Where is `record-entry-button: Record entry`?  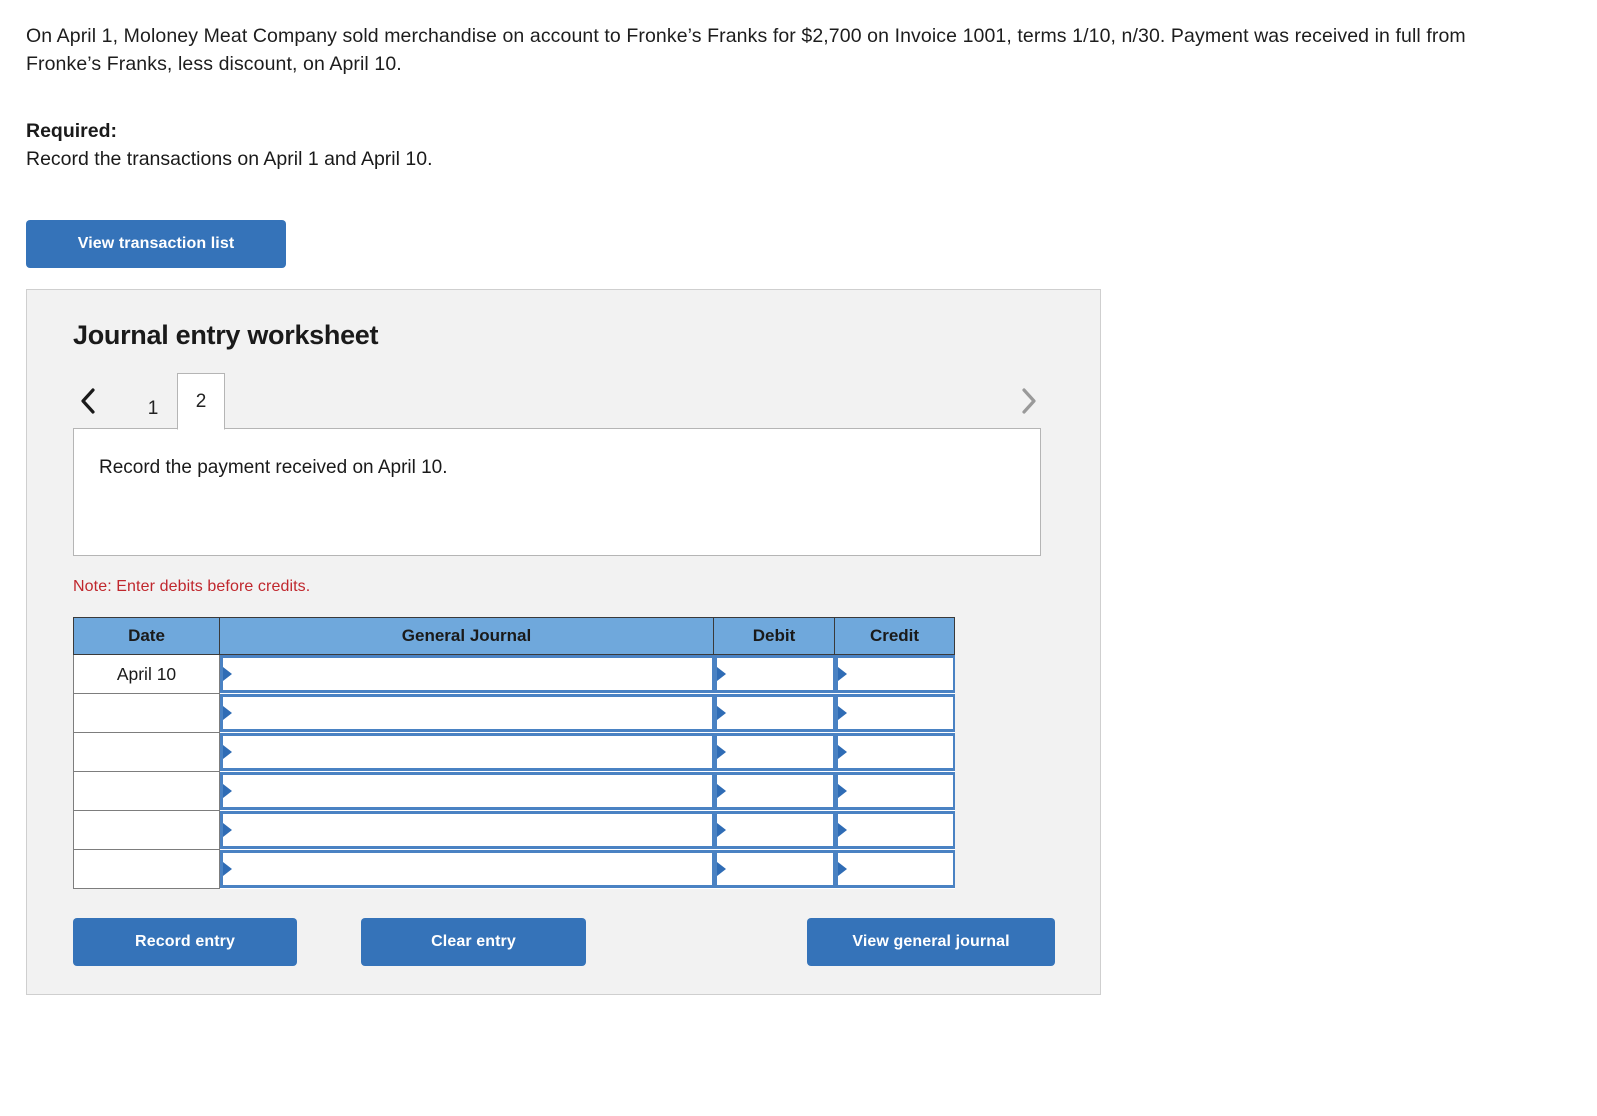
record-entry-button: Record entry is located at coordinates (185, 942).